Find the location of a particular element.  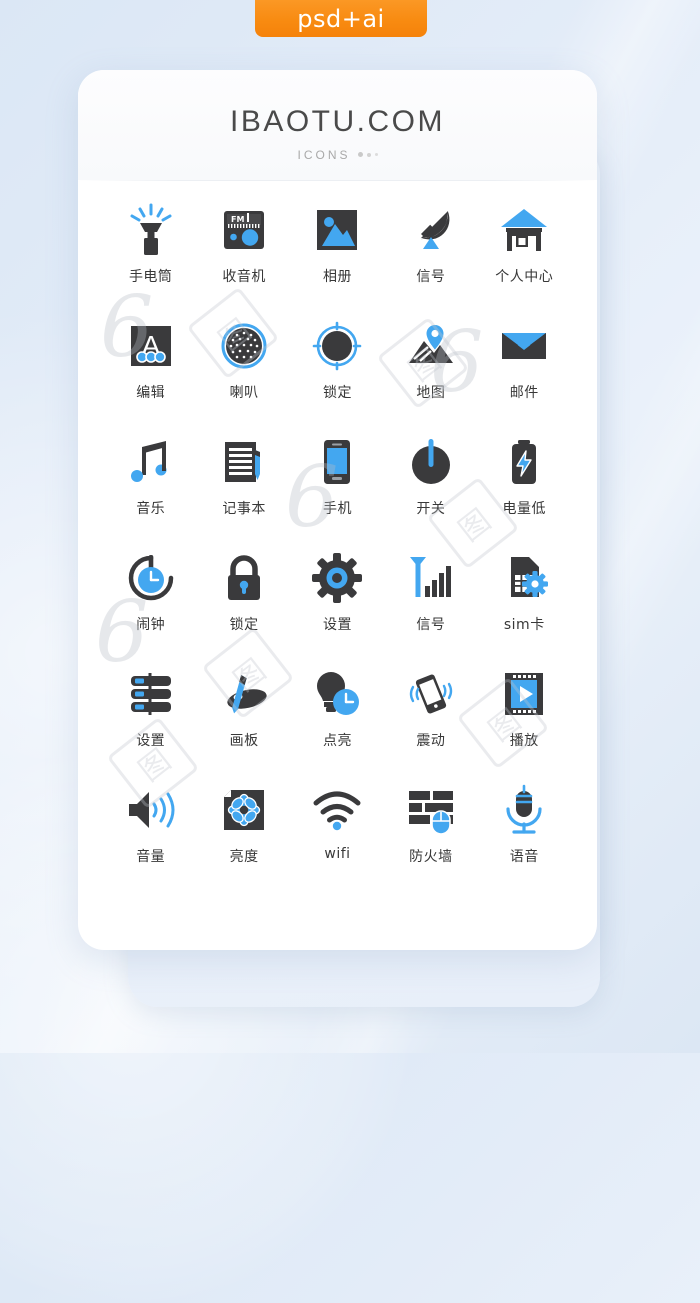

icon-cell-map: 地图 is located at coordinates (430, 368).